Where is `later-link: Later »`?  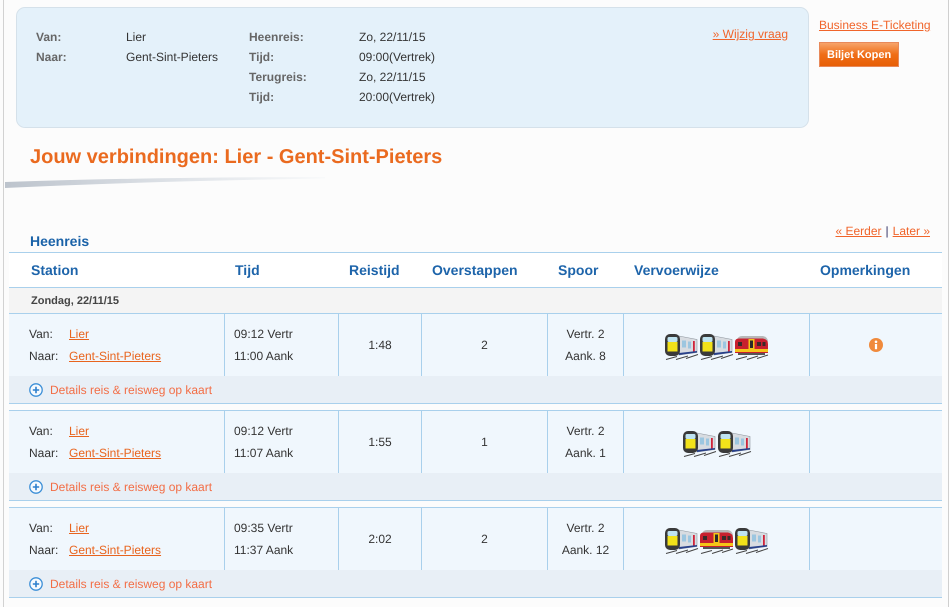
later-link: Later » is located at coordinates (911, 231).